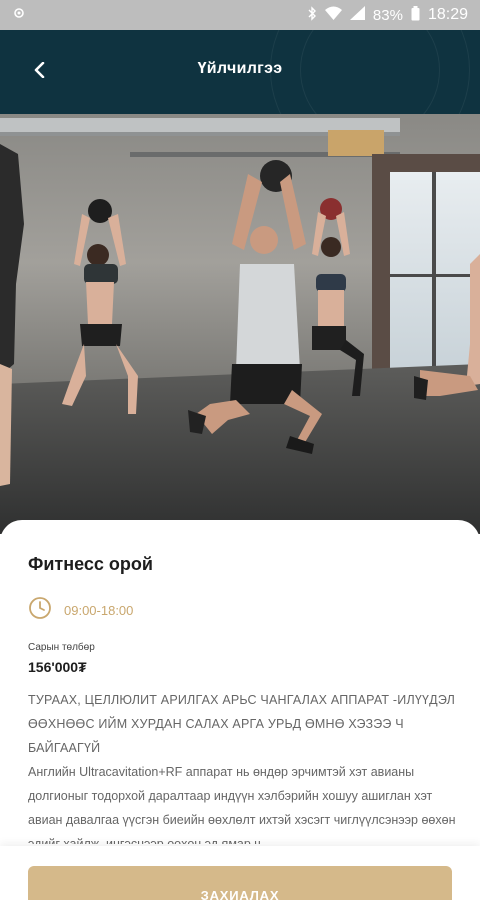 The height and width of the screenshot is (900, 480). Describe the element at coordinates (99, 610) in the screenshot. I see `hours-text: 09:00-18:00` at that location.